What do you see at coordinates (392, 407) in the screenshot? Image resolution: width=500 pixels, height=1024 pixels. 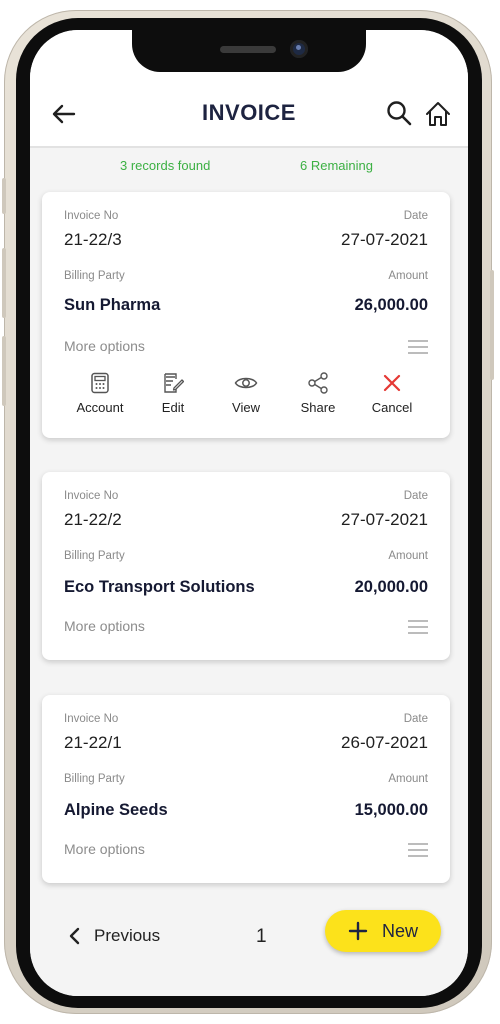 I see `cancel-label: Cancel` at bounding box center [392, 407].